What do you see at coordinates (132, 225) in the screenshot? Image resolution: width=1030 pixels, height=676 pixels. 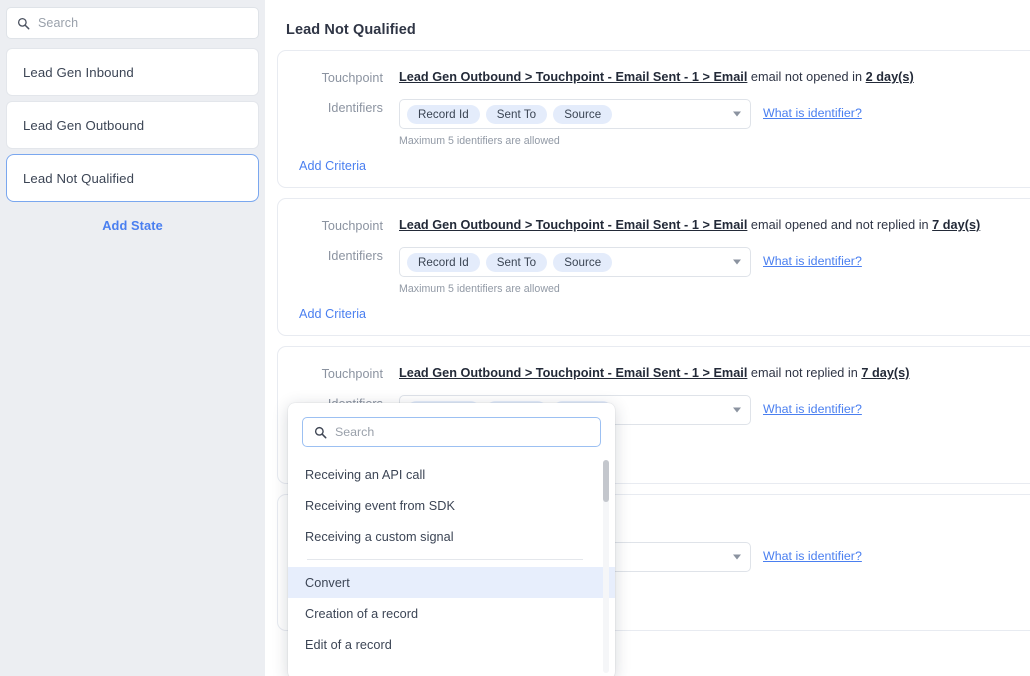 I see `add-state-button: Add State` at bounding box center [132, 225].